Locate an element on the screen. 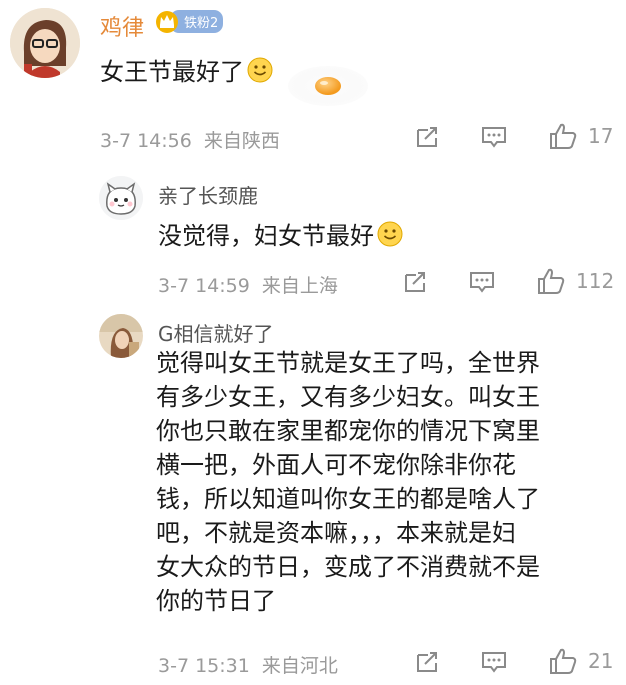 The height and width of the screenshot is (685, 626). comment-text-row: 女王节最好了 is located at coordinates (186, 70).